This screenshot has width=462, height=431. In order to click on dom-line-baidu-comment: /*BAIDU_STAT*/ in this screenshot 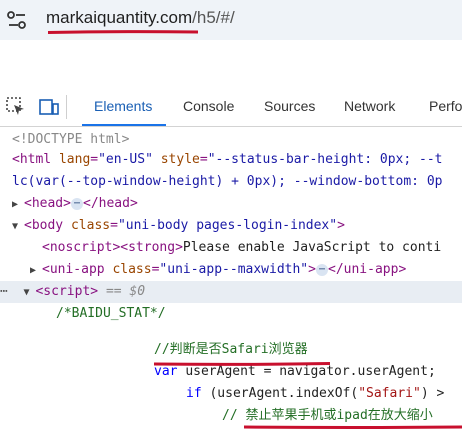, I will do `click(111, 313)`.